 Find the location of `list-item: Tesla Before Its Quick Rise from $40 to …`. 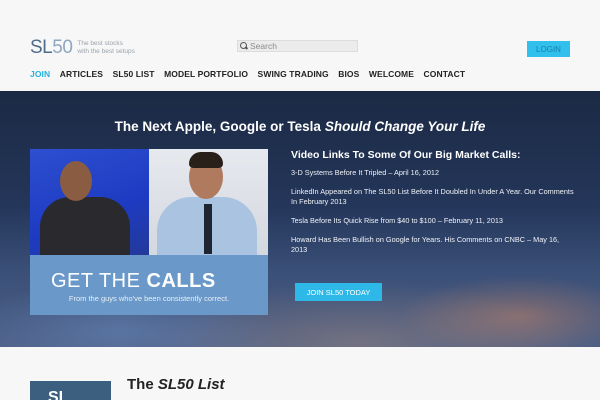

list-item: Tesla Before Its Quick Rise from $40 to … is located at coordinates (433, 221).